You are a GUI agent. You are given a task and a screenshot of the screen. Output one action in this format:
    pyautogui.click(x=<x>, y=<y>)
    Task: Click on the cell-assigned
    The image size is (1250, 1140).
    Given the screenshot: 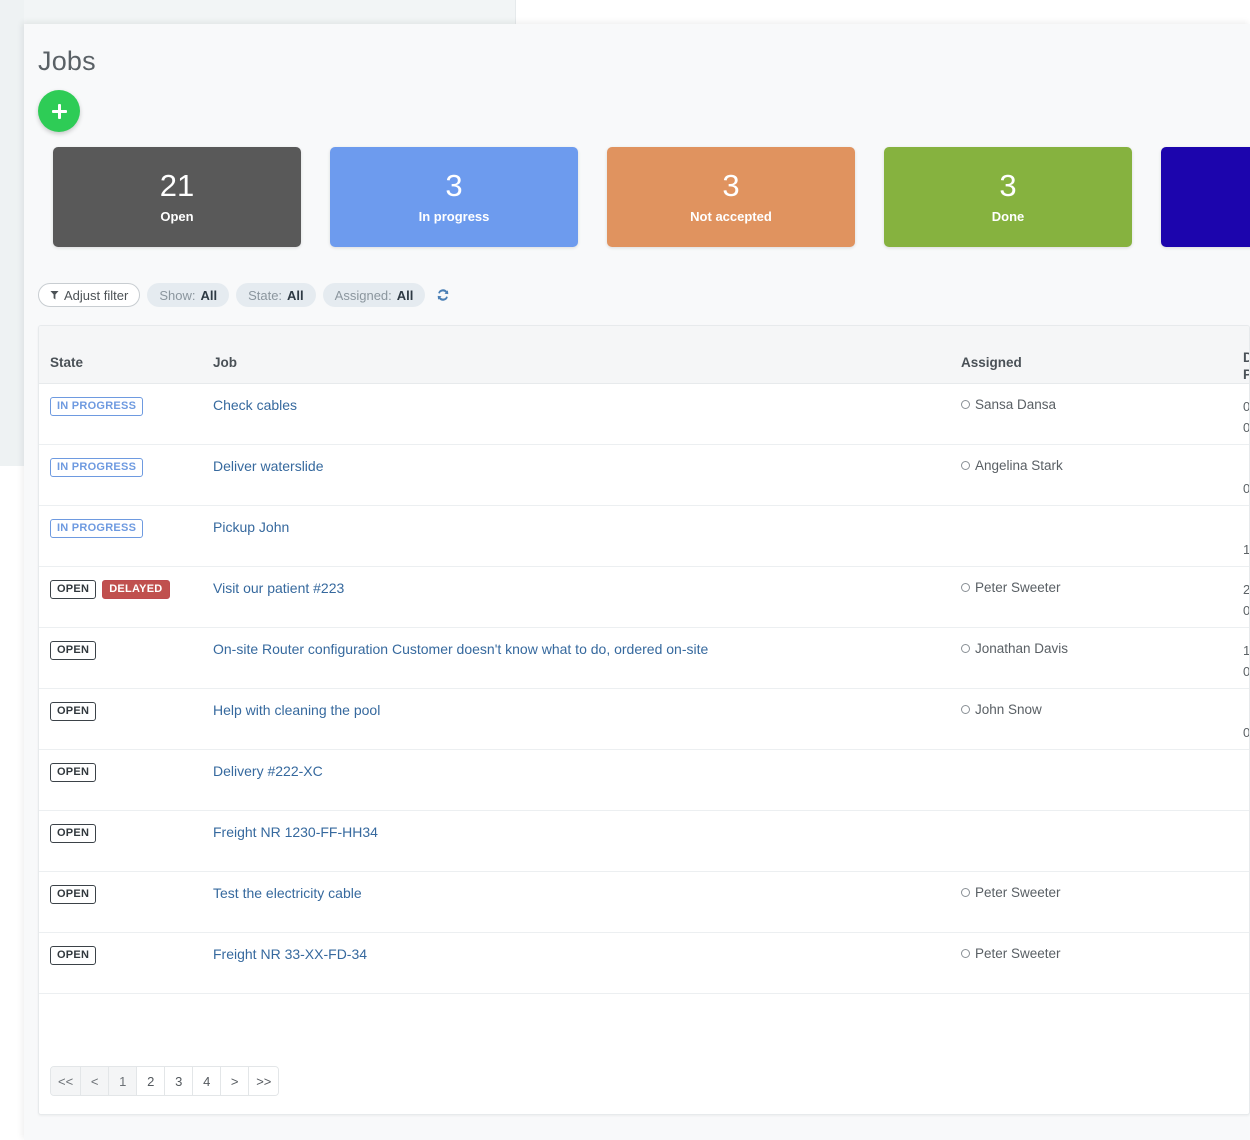 What is the action you would take?
    pyautogui.click(x=1102, y=841)
    